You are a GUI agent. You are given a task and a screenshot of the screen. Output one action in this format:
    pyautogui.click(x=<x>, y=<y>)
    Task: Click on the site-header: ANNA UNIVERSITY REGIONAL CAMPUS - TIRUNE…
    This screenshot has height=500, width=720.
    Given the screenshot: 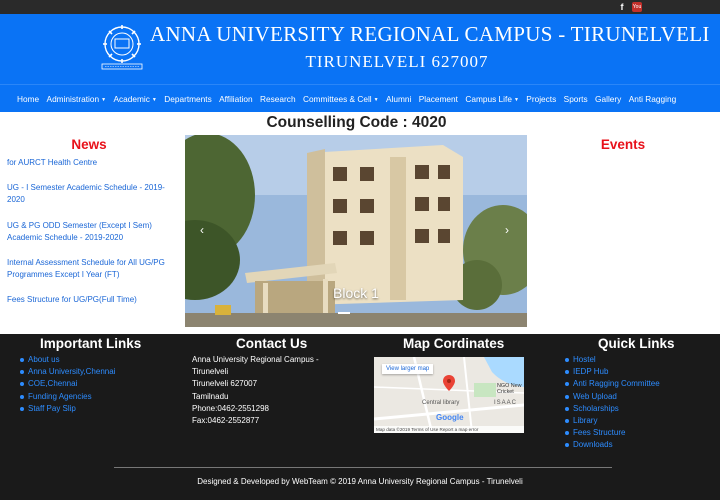 What is the action you would take?
    pyautogui.click(x=360, y=49)
    